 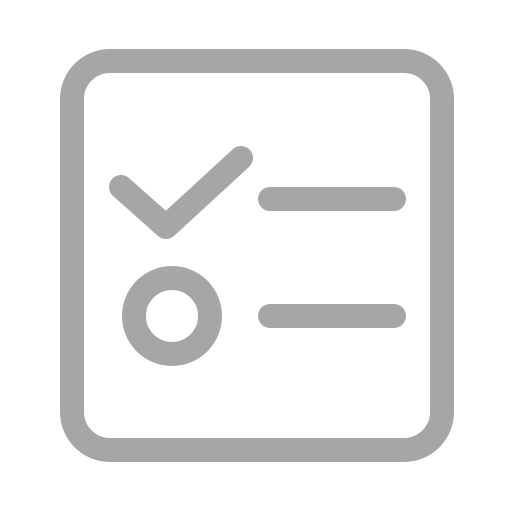 I want to click on circle-icon, so click(x=172, y=316).